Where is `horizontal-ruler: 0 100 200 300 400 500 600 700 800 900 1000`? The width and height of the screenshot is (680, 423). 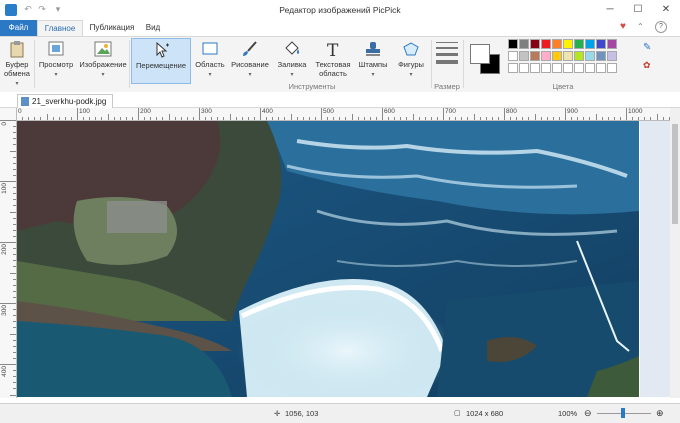 horizontal-ruler: 0 100 200 300 400 500 600 700 800 900 1000 is located at coordinates (343, 114).